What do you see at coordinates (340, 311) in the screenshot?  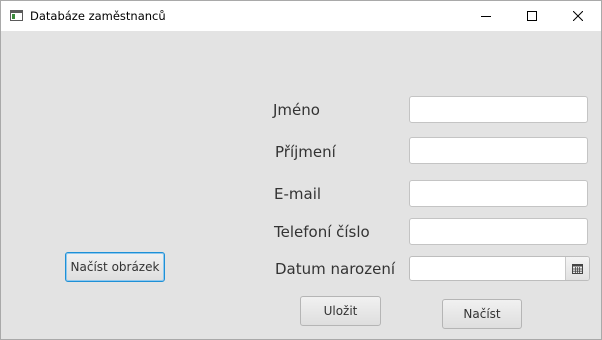 I see `save-button: Uložit` at bounding box center [340, 311].